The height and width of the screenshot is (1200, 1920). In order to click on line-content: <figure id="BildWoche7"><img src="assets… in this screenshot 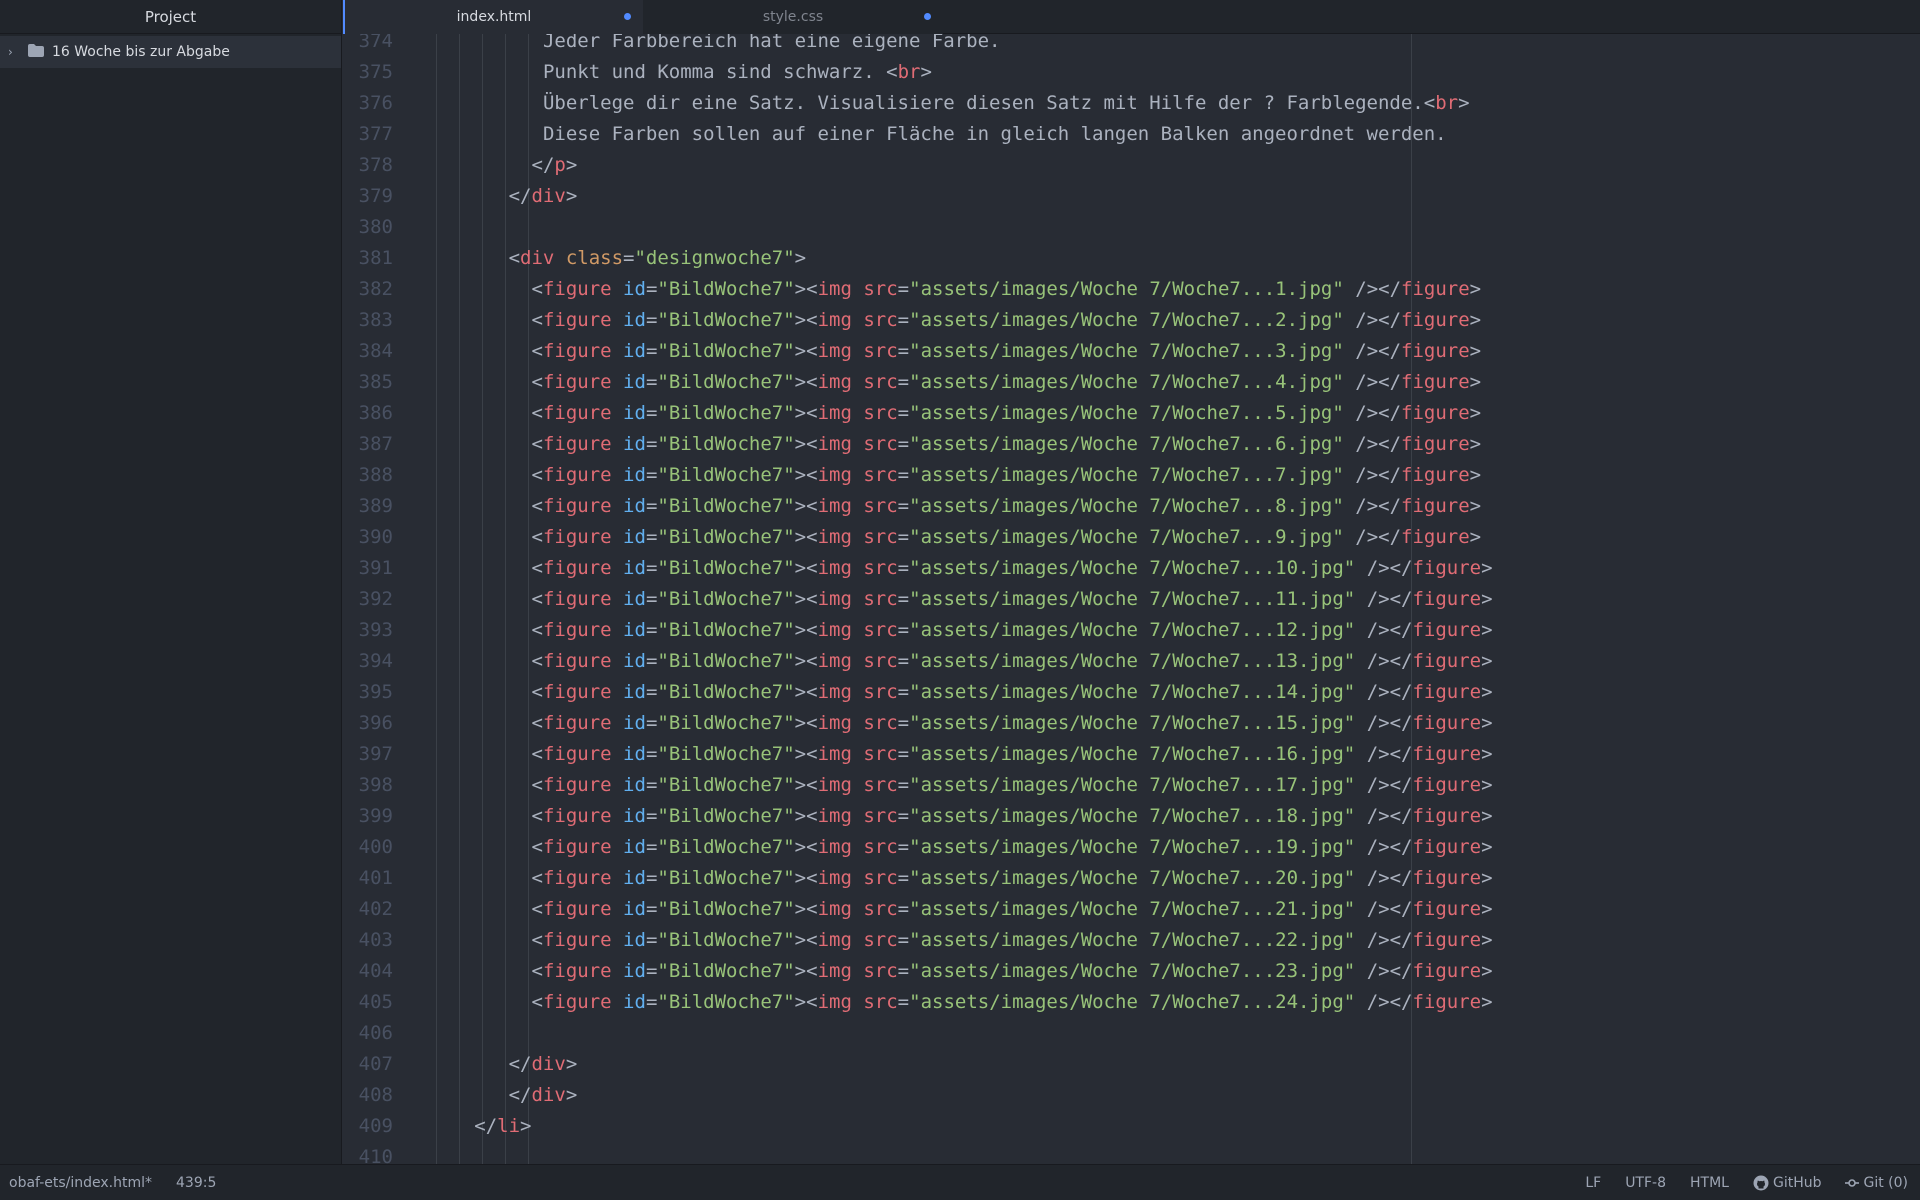, I will do `click(1012, 723)`.